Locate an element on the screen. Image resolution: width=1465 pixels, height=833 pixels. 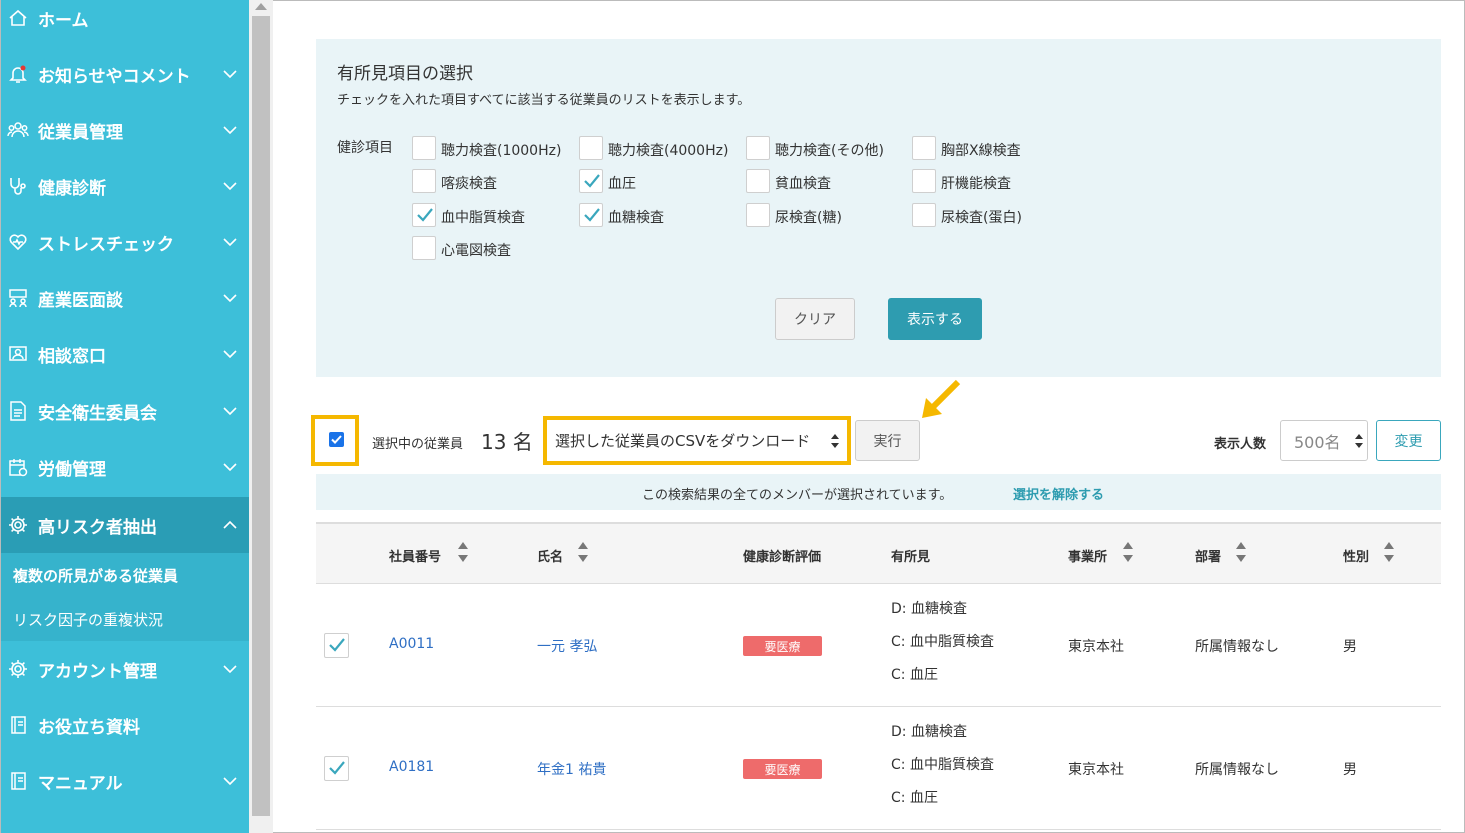
book-icon is located at coordinates (18, 725).